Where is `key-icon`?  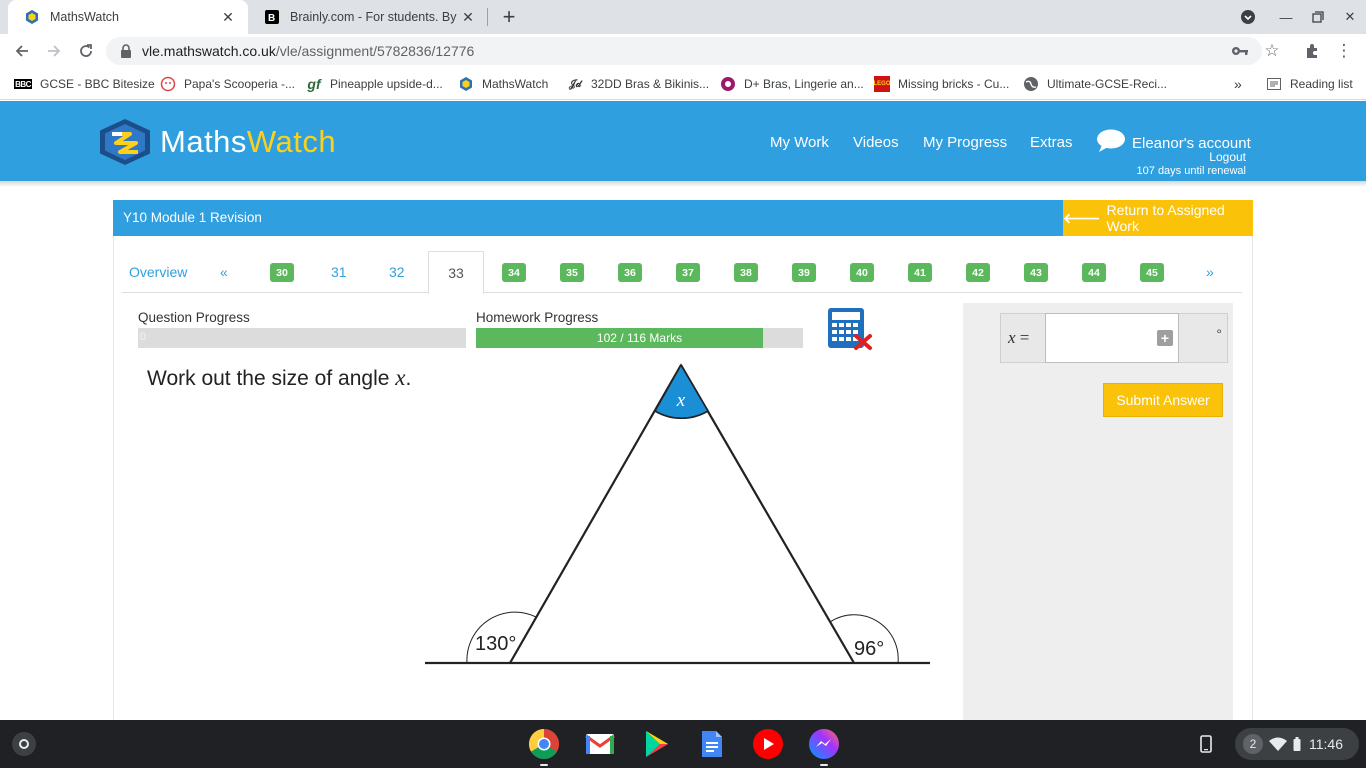 key-icon is located at coordinates (1240, 51).